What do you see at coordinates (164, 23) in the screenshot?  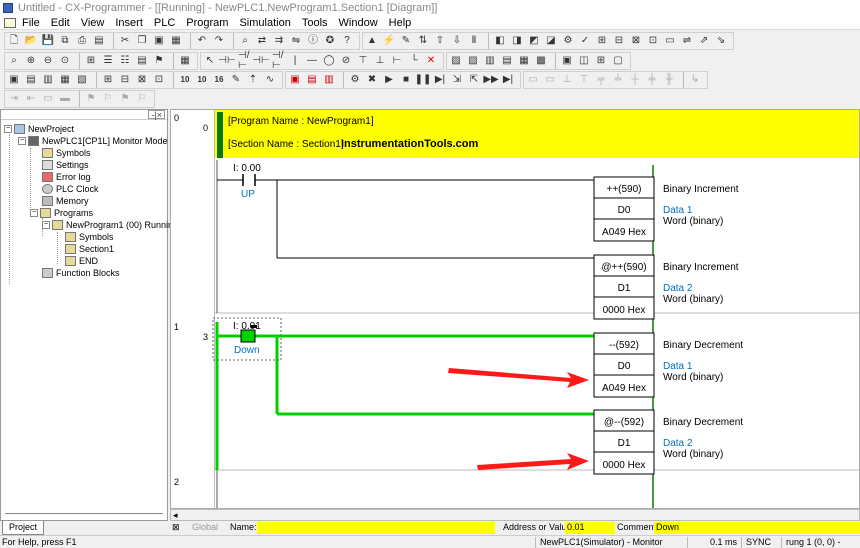 I see `menu-plc: PLC` at bounding box center [164, 23].